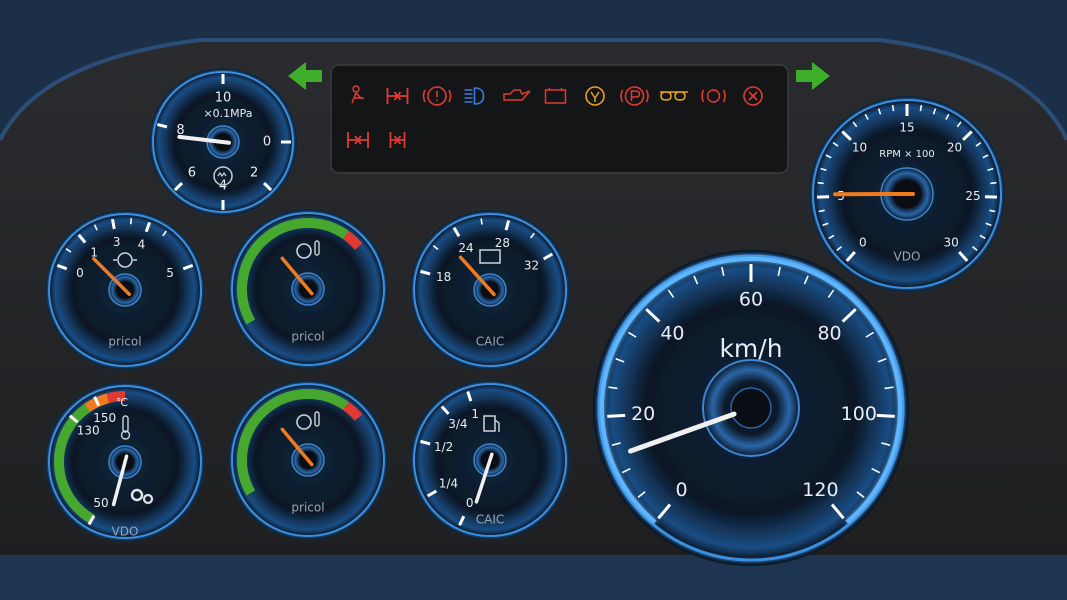 The width and height of the screenshot is (1067, 600). Describe the element at coordinates (820, 490) in the screenshot. I see `tick-label: 120` at that location.